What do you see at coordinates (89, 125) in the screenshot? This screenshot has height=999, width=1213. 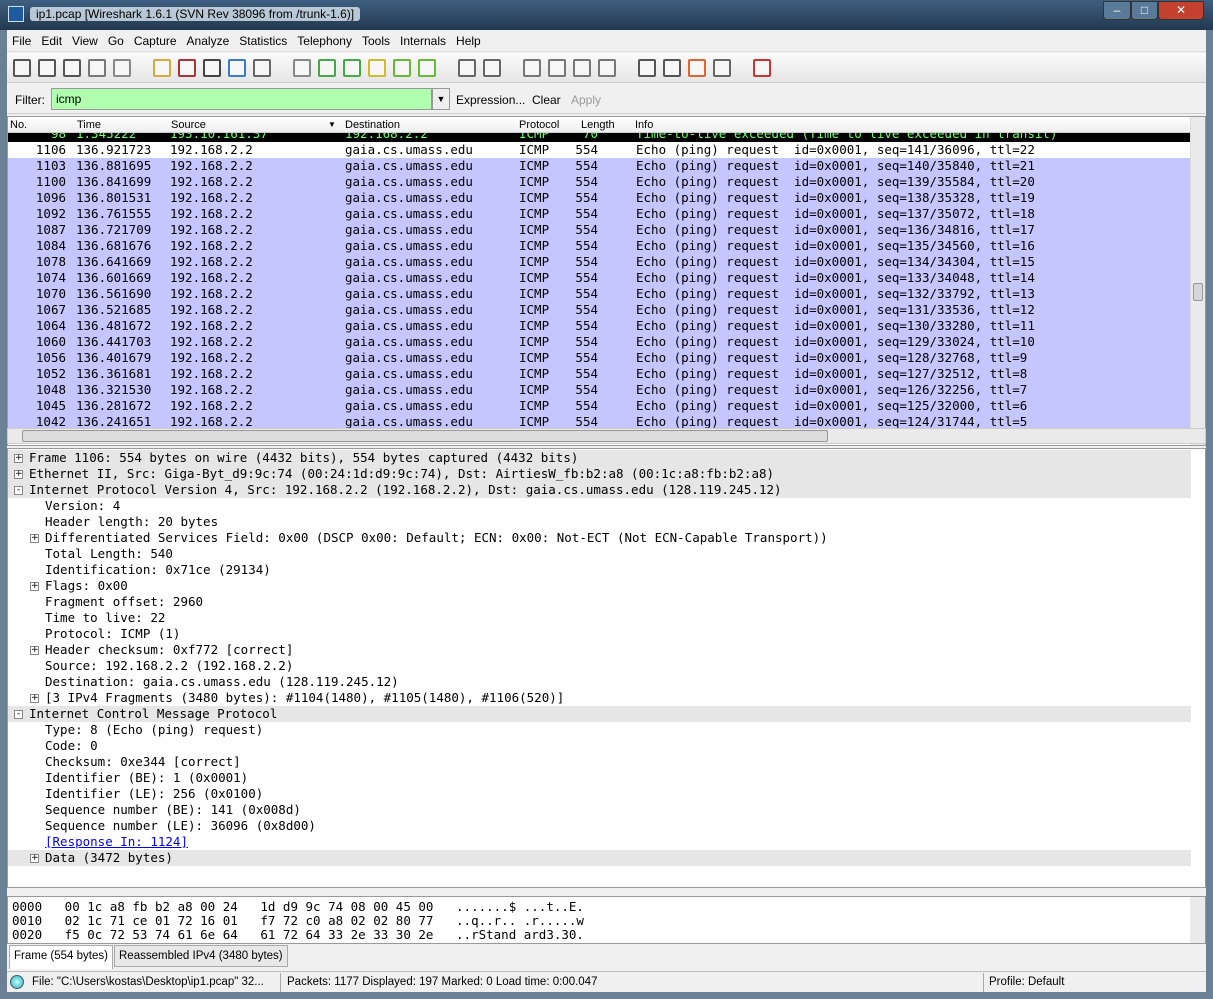 I see `column-time: Time` at bounding box center [89, 125].